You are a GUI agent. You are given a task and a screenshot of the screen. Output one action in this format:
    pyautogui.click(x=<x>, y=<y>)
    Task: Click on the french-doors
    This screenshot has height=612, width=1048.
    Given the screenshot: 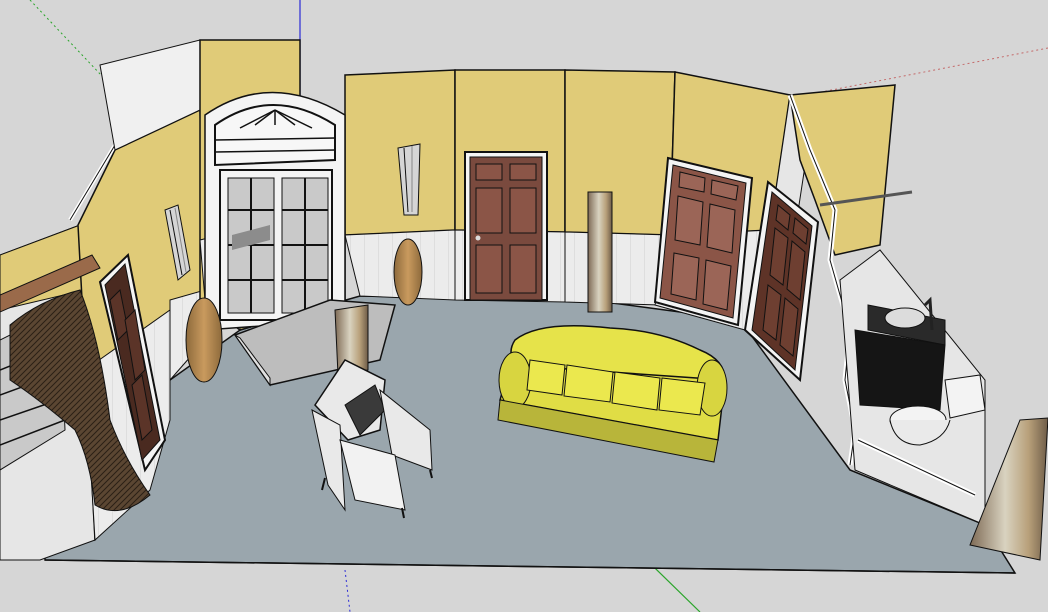 What is the action you would take?
    pyautogui.click(x=275, y=211)
    